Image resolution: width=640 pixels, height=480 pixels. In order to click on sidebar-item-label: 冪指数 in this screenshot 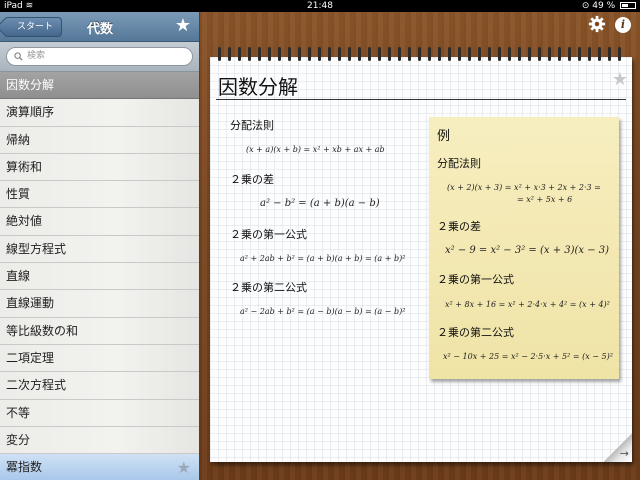, I will do `click(24, 467)`.